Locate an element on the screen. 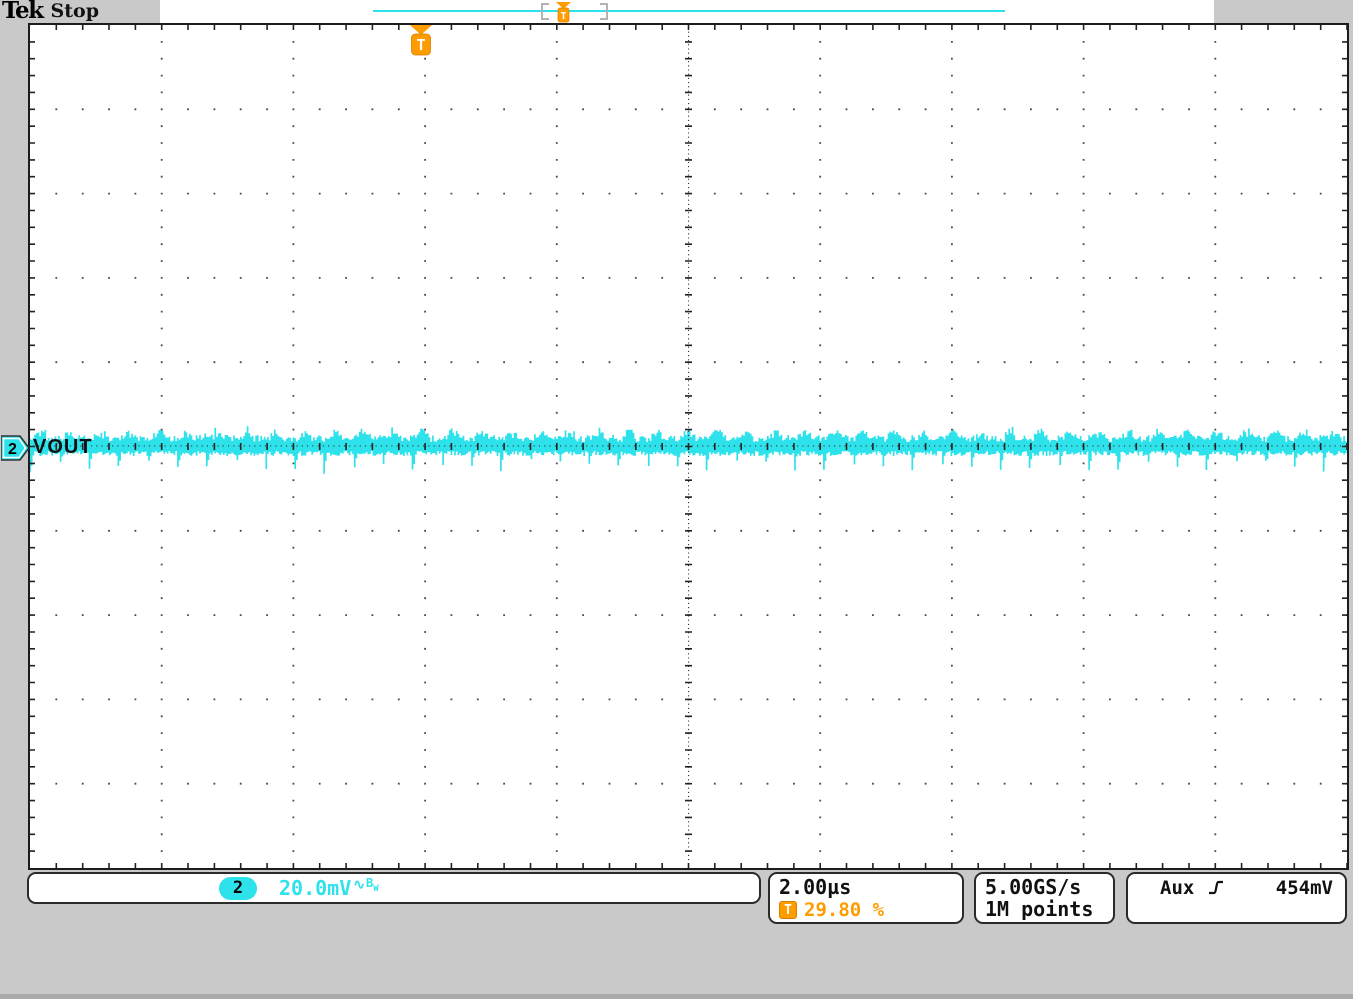 This screenshot has width=1353, height=999. record-length-value: 1M points is located at coordinates (1039, 909).